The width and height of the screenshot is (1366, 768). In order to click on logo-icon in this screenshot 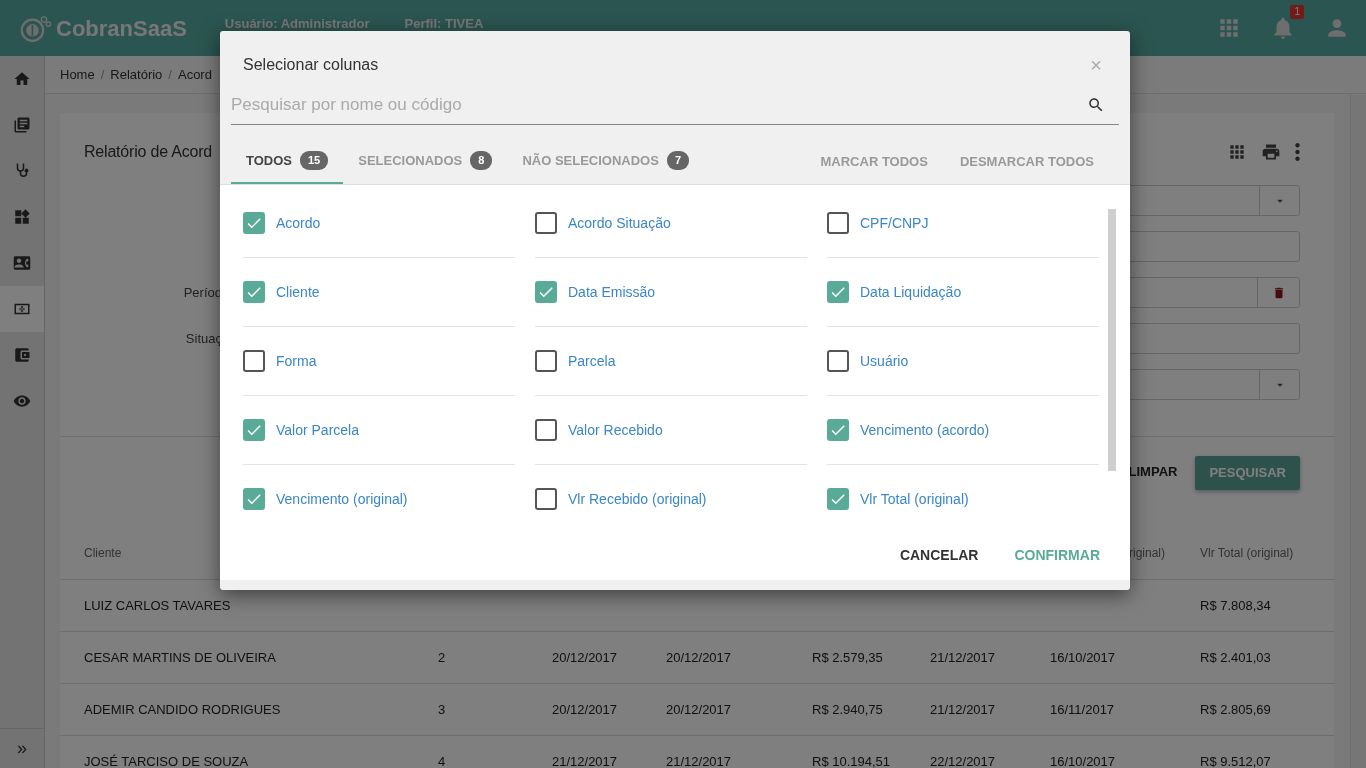, I will do `click(36, 28)`.